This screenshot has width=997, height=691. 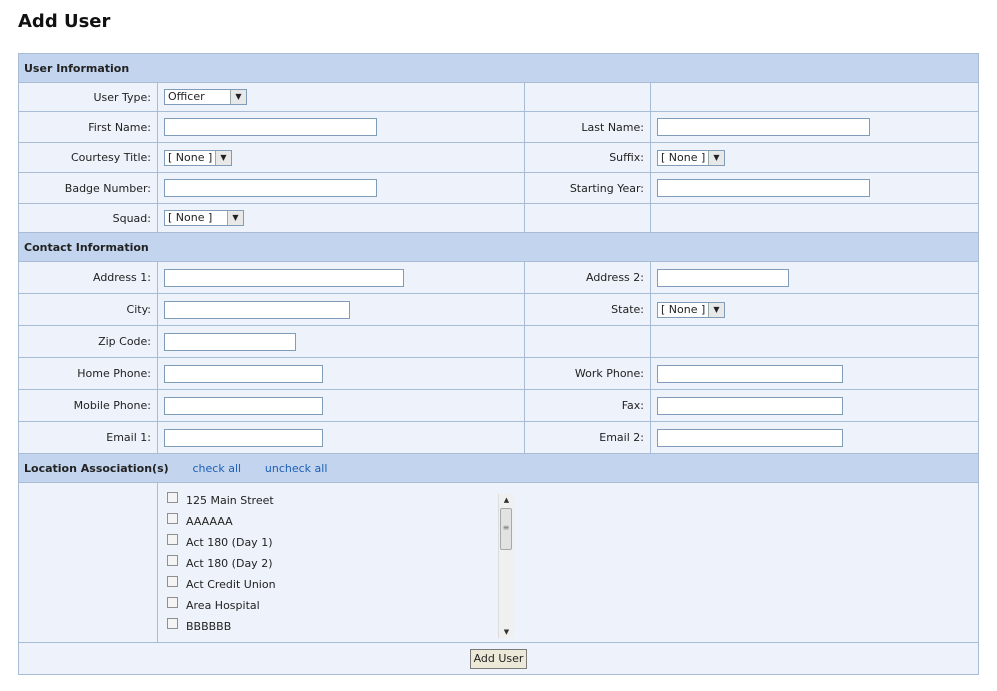 I want to click on work-phone-input, so click(x=750, y=373).